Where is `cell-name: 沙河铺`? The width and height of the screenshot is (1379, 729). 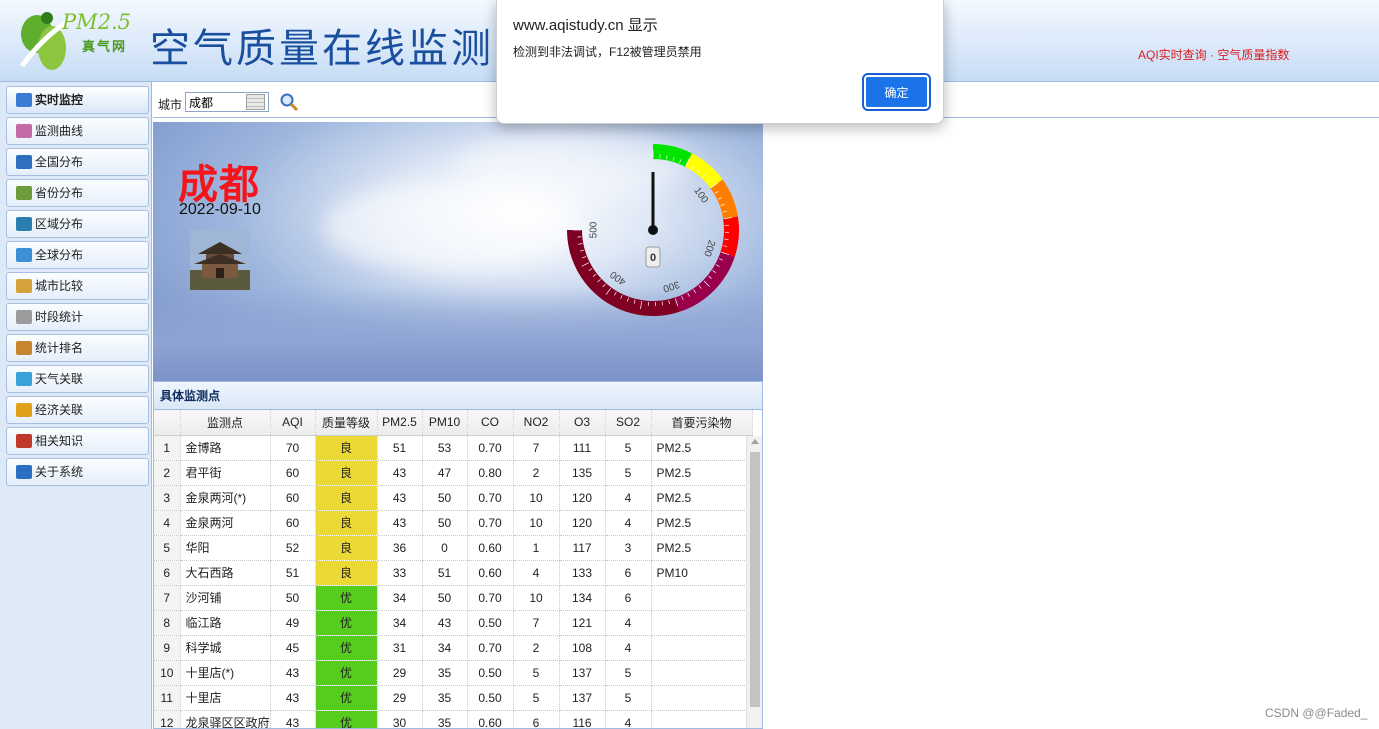
cell-name: 沙河铺 is located at coordinates (225, 598).